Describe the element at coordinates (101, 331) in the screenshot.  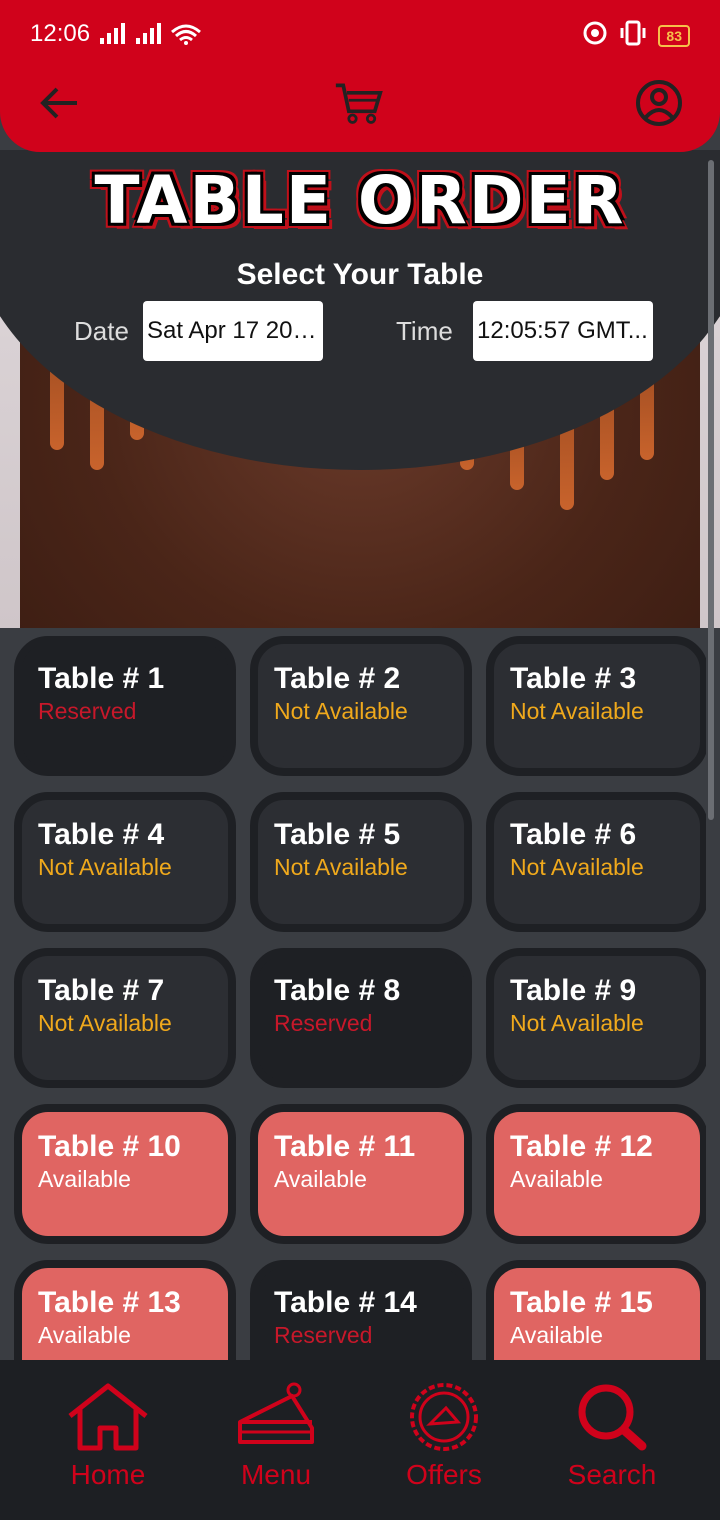
I see `date-label: Date` at that location.